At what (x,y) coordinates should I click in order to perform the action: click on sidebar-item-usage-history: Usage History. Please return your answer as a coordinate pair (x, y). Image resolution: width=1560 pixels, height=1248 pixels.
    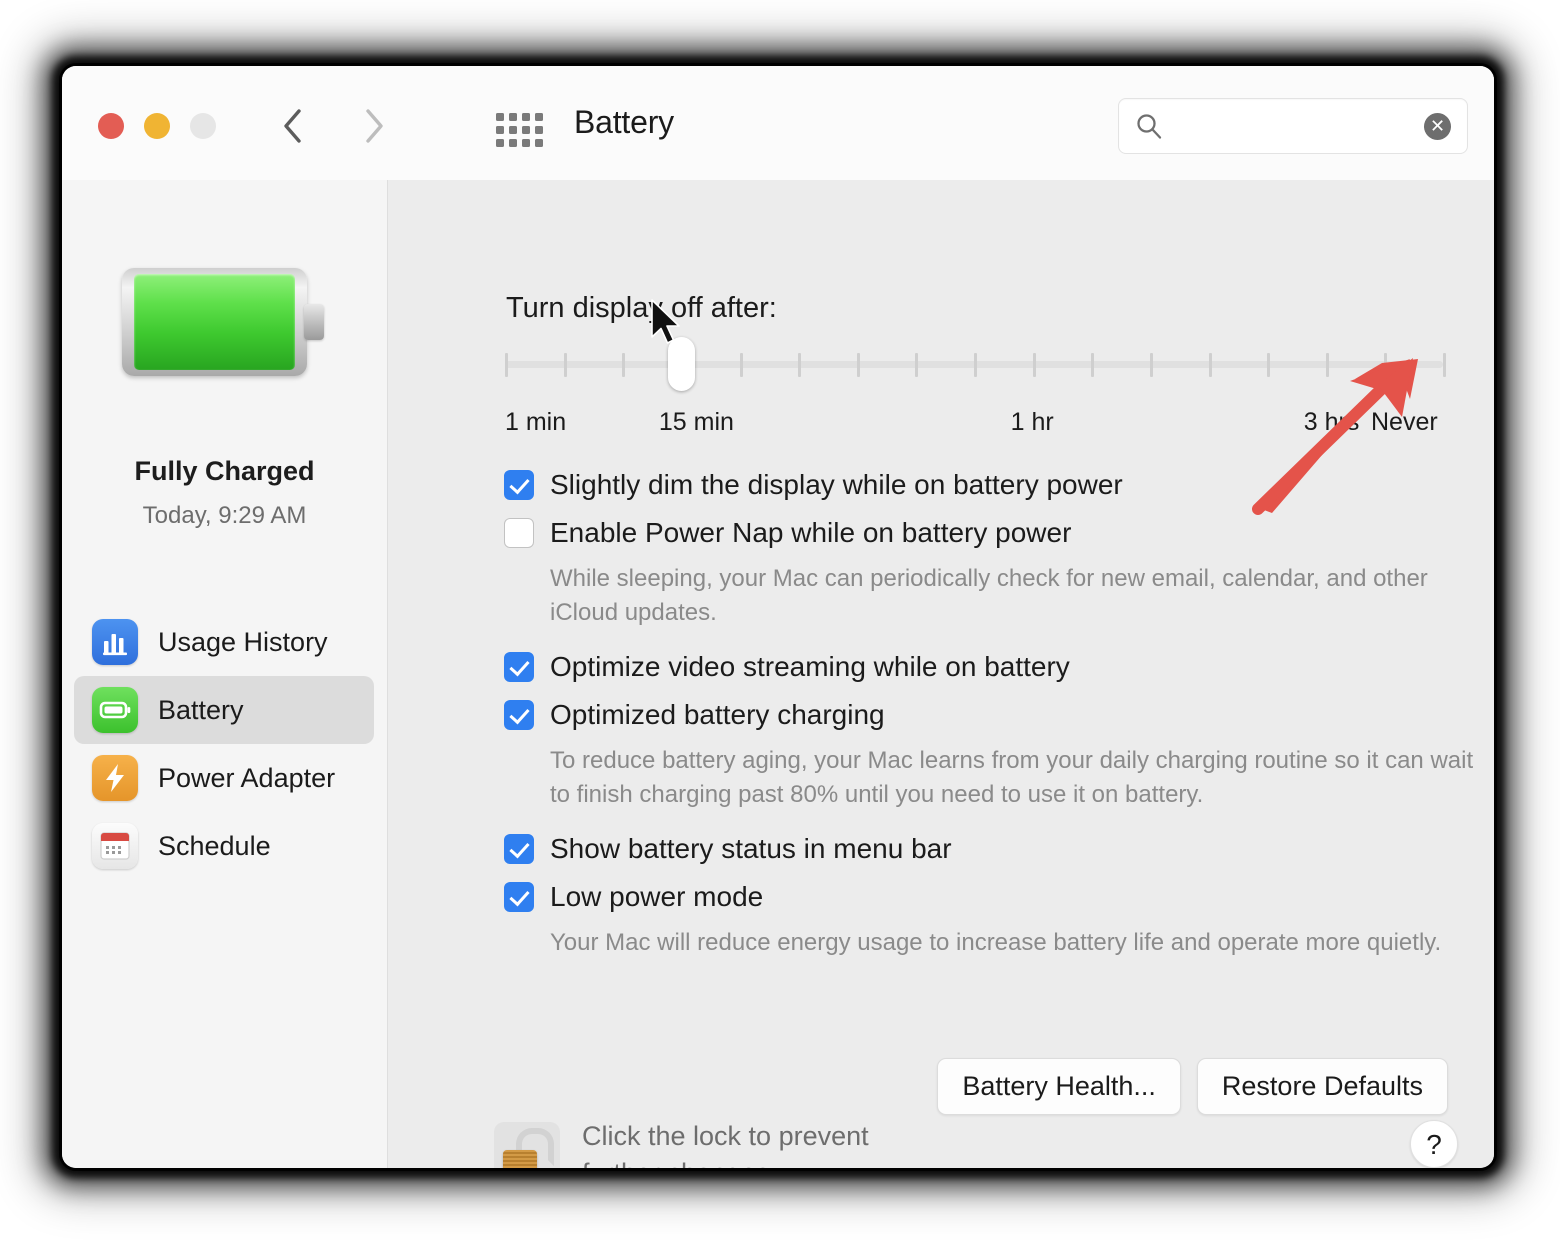
    Looking at the image, I should click on (224, 642).